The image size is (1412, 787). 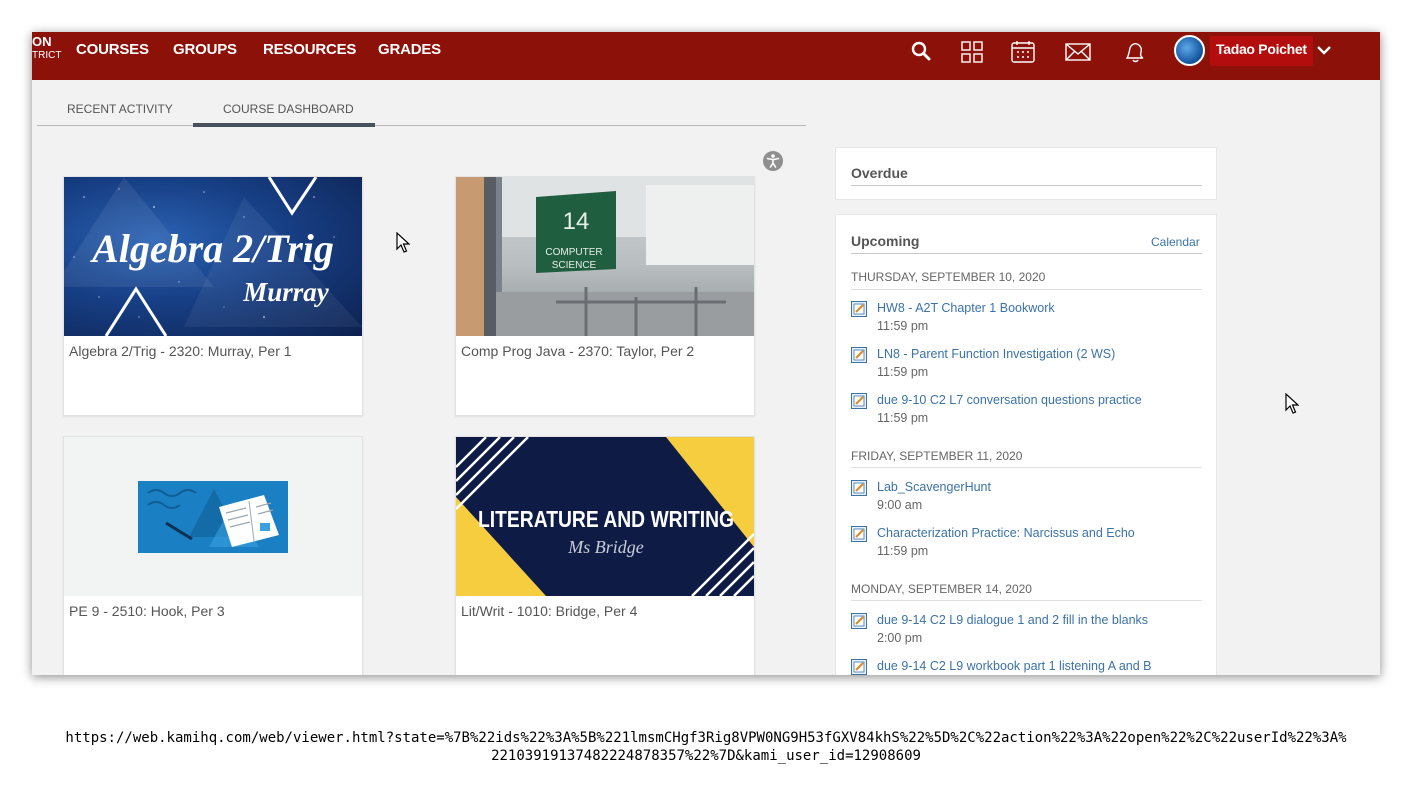 What do you see at coordinates (879, 173) in the screenshot?
I see `overdue-heading: Overdue` at bounding box center [879, 173].